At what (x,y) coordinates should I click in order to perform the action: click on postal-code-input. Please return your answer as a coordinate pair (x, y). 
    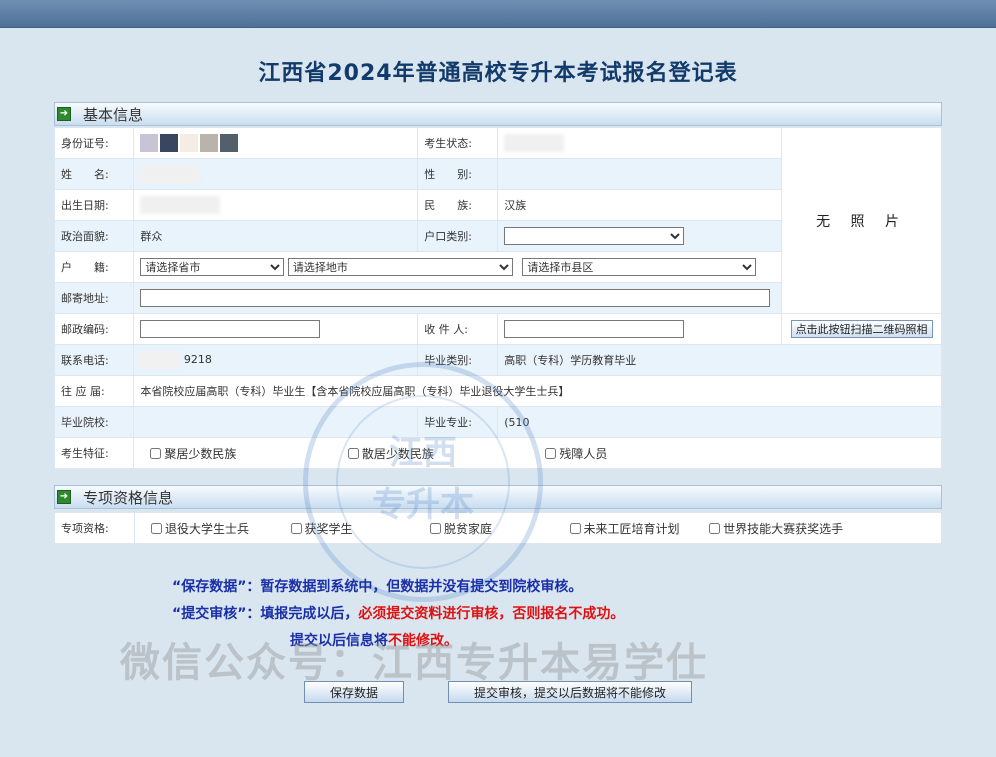
    Looking at the image, I should click on (230, 329).